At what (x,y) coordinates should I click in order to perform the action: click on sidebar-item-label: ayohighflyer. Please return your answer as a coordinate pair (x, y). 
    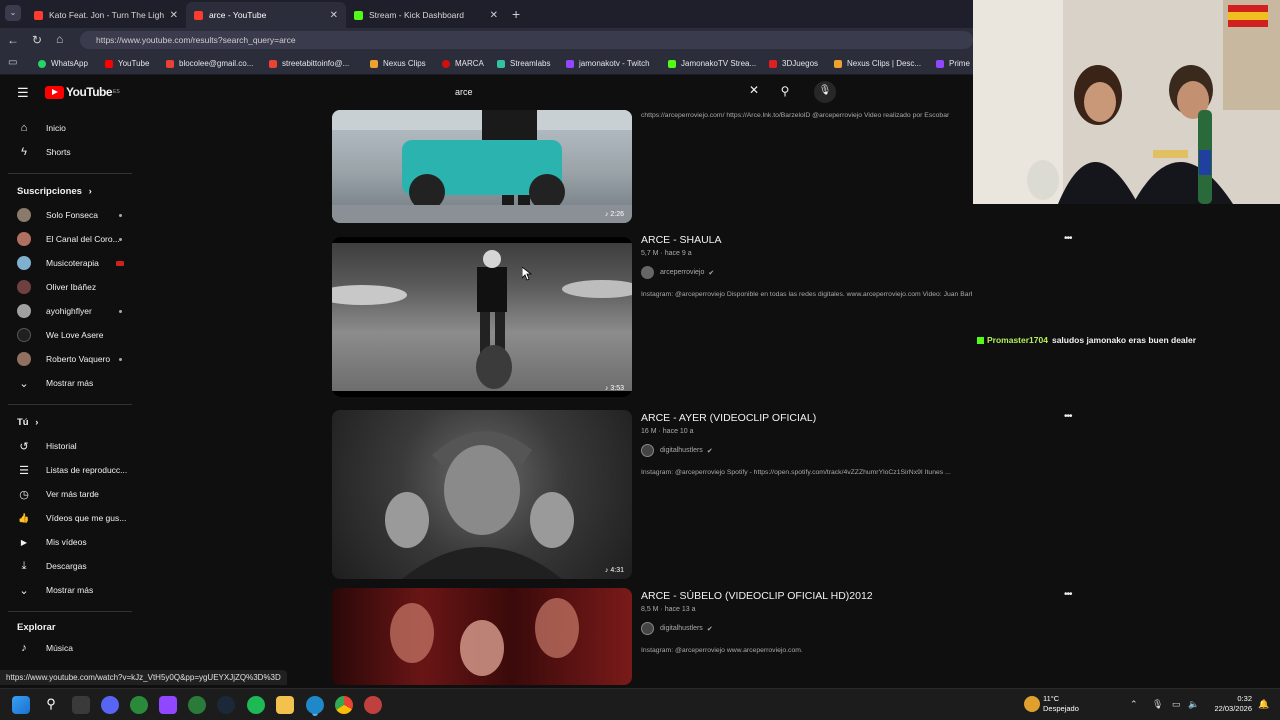
    Looking at the image, I should click on (69, 311).